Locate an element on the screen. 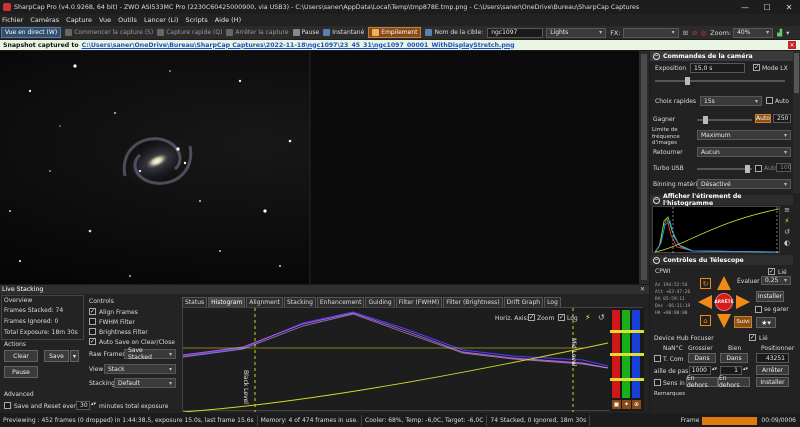 The height and width of the screenshot is (427, 800). quick-capture-button: Capture rapide (Q) is located at coordinates (189, 32).